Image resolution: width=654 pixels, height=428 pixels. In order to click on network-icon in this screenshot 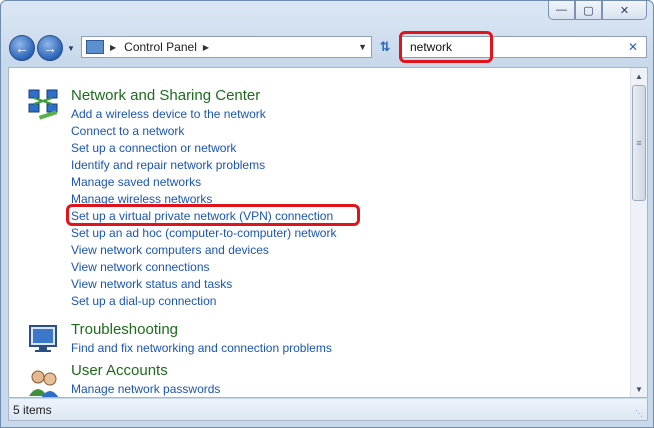, I will do `click(43, 104)`.